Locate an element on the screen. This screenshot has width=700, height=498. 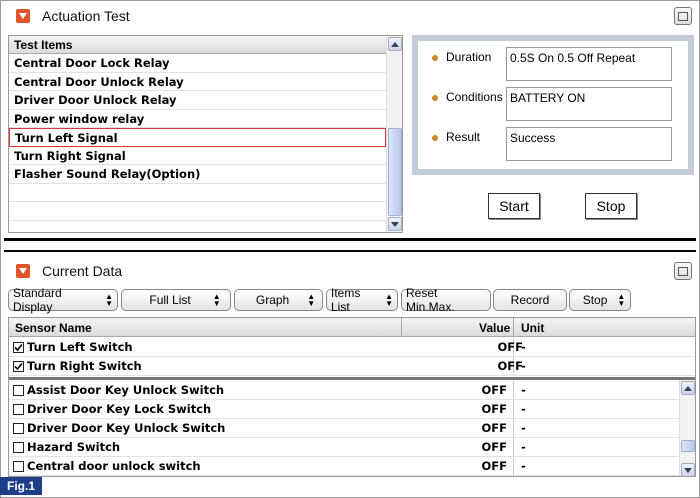
items-list-select: Items List ▲ ▼ is located at coordinates (362, 300).